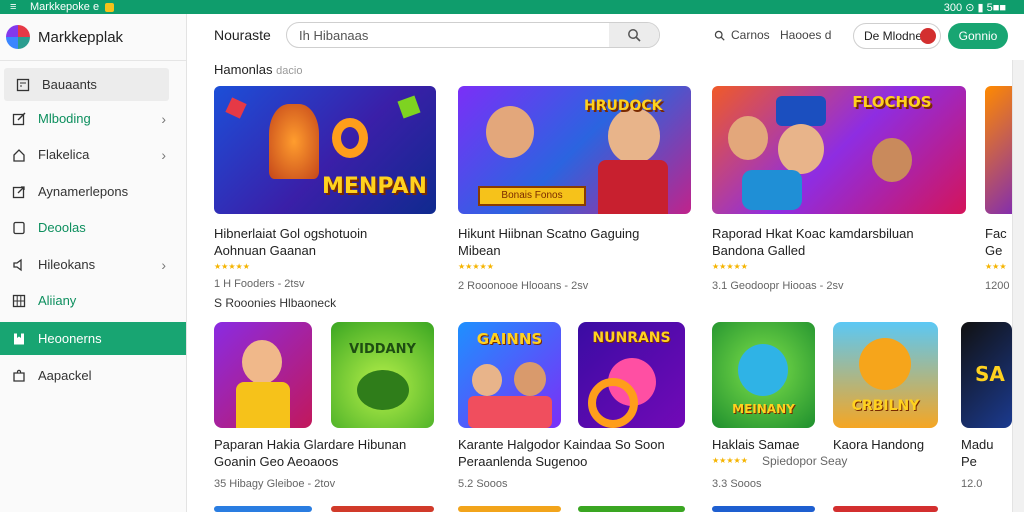 The height and width of the screenshot is (512, 1024). What do you see at coordinates (263, 375) in the screenshot?
I see `game-tile` at bounding box center [263, 375].